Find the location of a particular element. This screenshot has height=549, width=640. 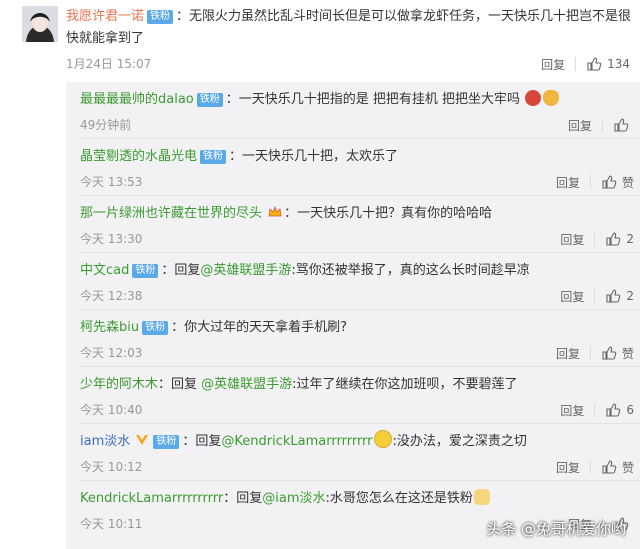

verified-v-icon is located at coordinates (142, 440).